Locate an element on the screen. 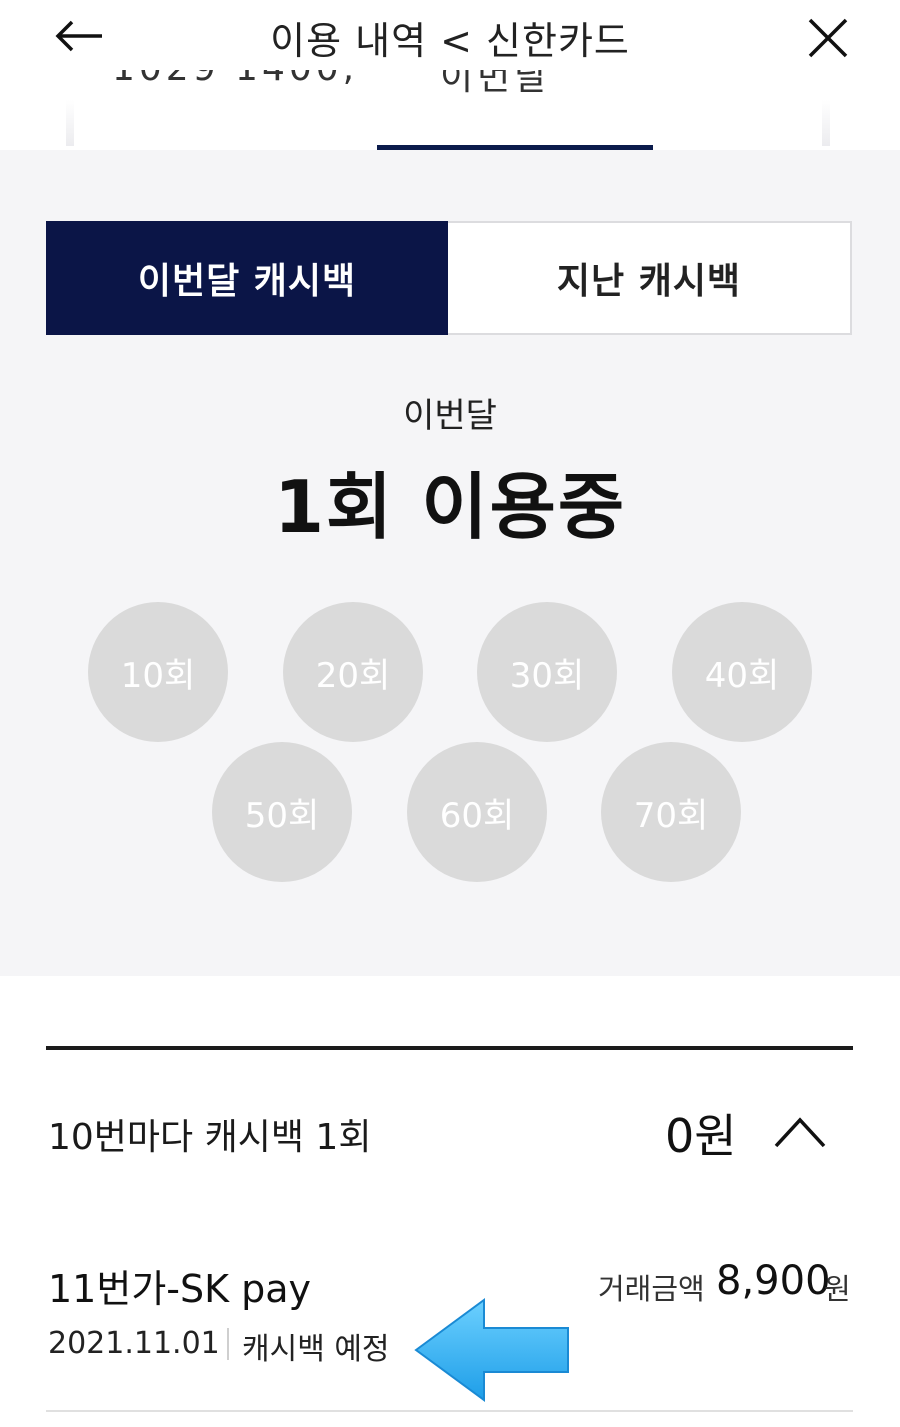  milestone-badge: 60회 is located at coordinates (477, 812).